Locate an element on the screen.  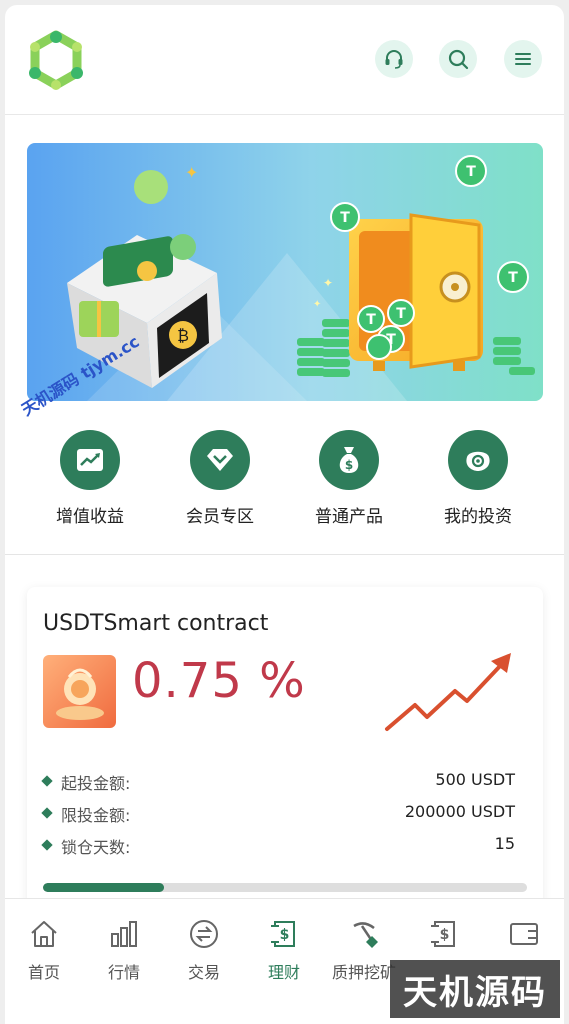
headset-icon is located at coordinates (394, 59).